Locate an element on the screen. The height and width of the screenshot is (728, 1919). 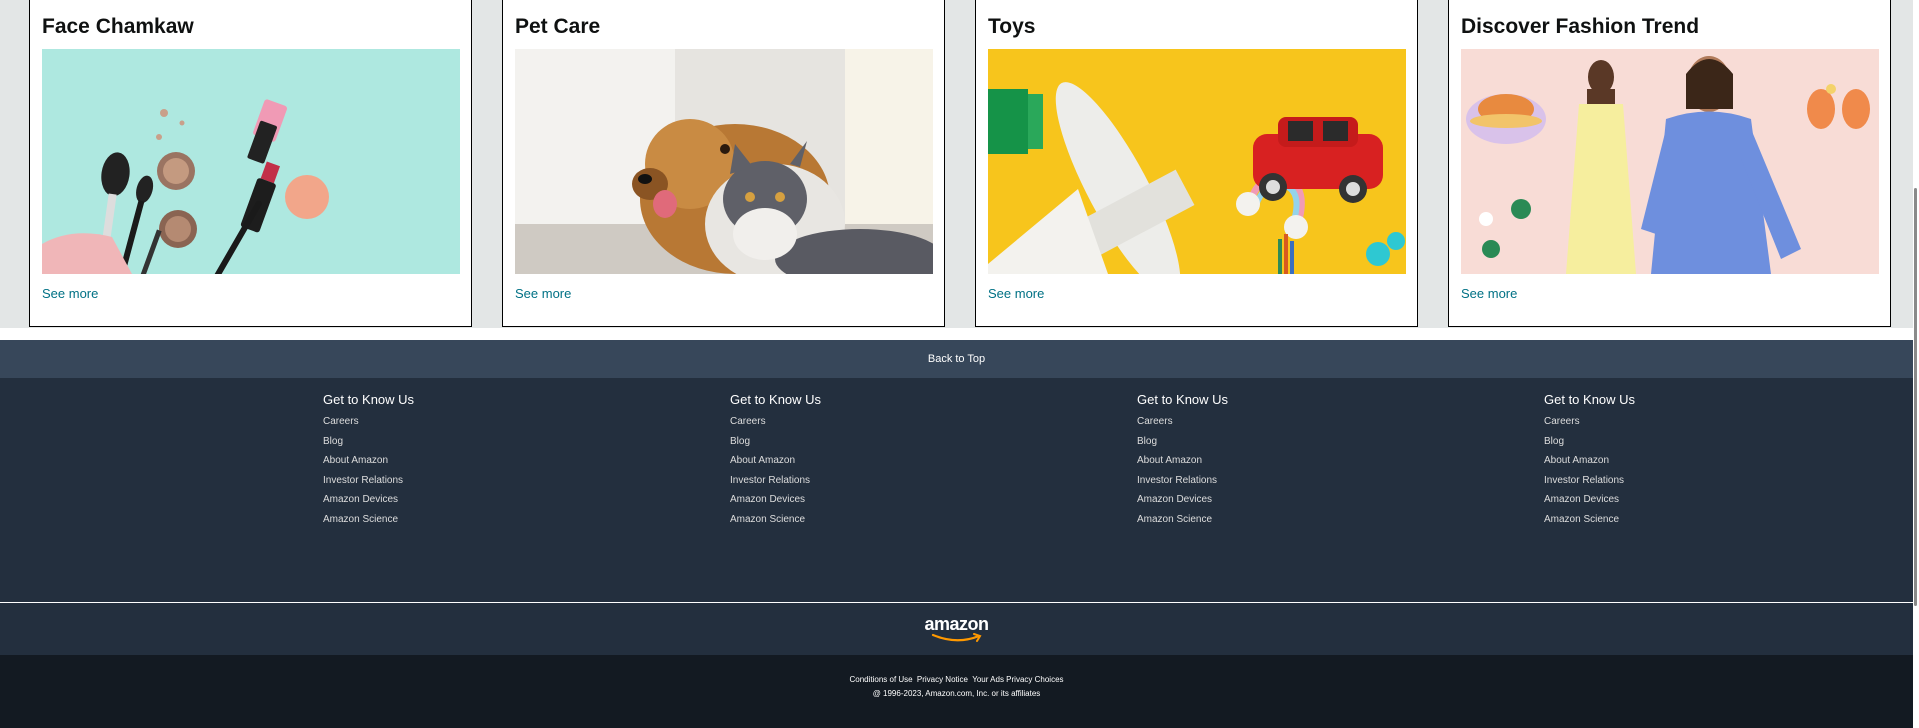
ads-privacy-choices-link: Your Ads Privacy Choices is located at coordinates (1017, 679).